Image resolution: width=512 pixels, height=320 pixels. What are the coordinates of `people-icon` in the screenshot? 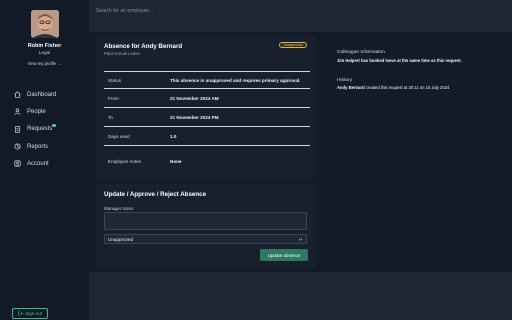 It's located at (17, 112).